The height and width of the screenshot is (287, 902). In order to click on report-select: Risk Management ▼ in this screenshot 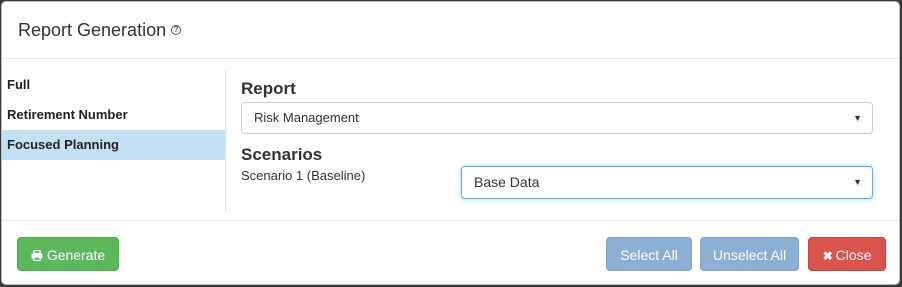, I will do `click(557, 118)`.